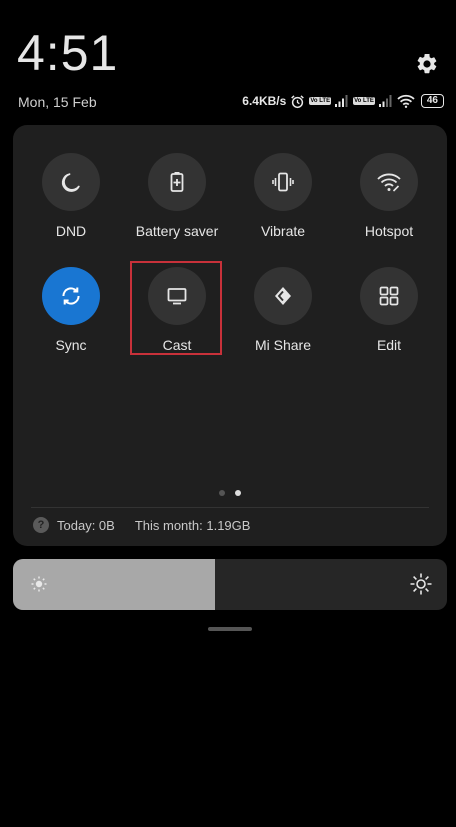 The image size is (456, 827). I want to click on tile-hotspot: Hotspot, so click(389, 196).